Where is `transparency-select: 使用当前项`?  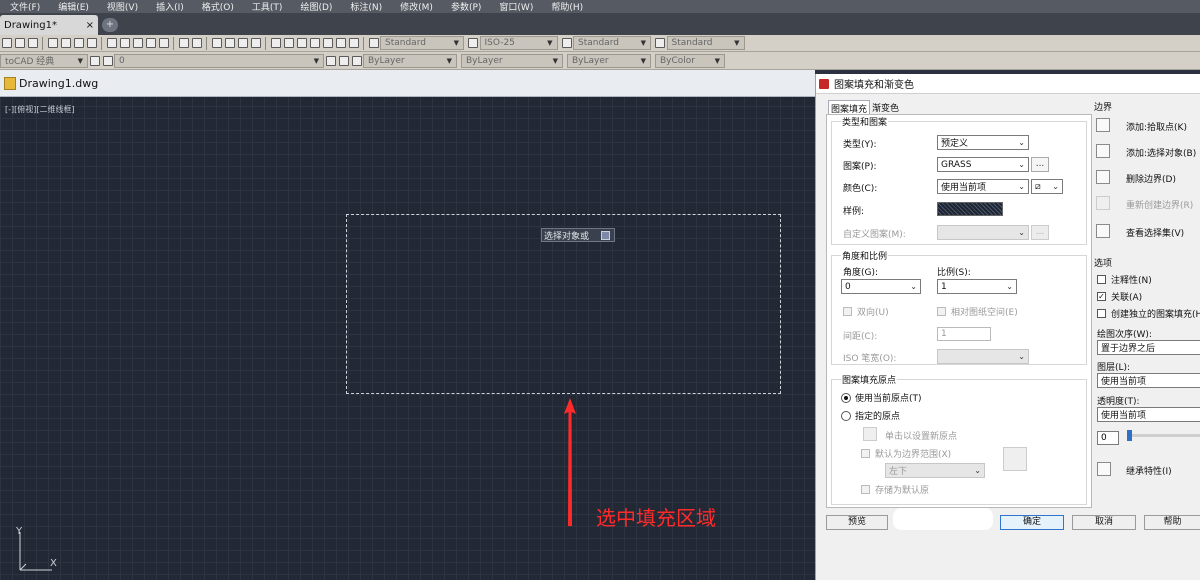 transparency-select: 使用当前项 is located at coordinates (1148, 414).